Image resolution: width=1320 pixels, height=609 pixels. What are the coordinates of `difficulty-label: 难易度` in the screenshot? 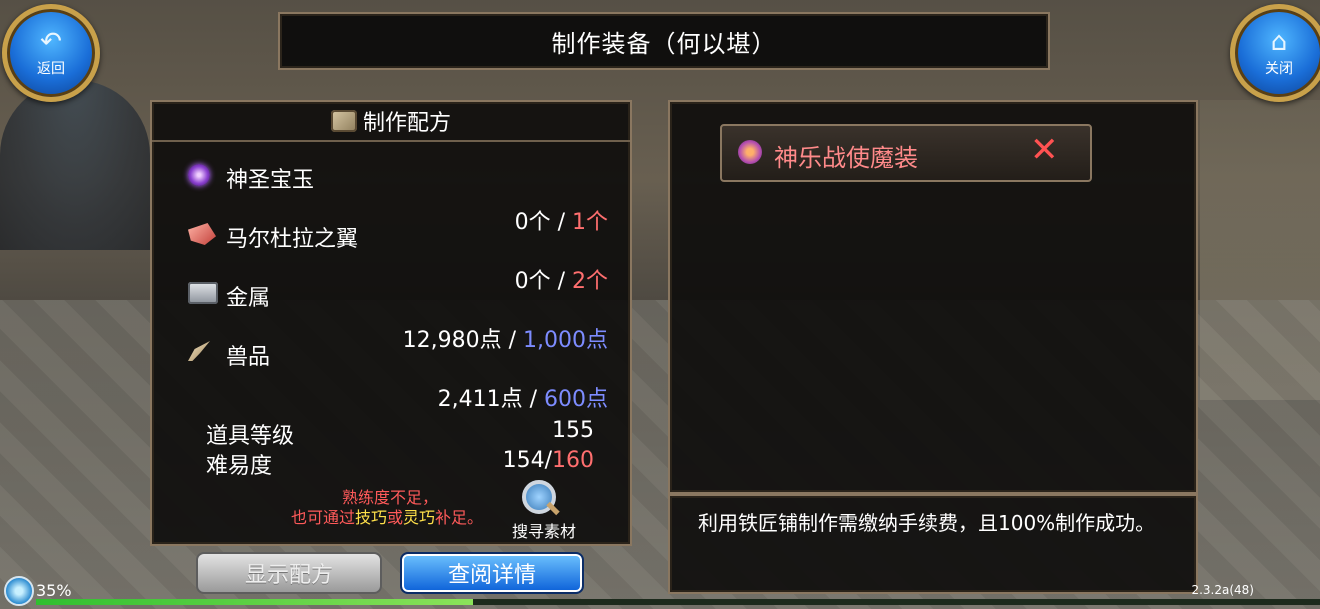 It's located at (239, 466).